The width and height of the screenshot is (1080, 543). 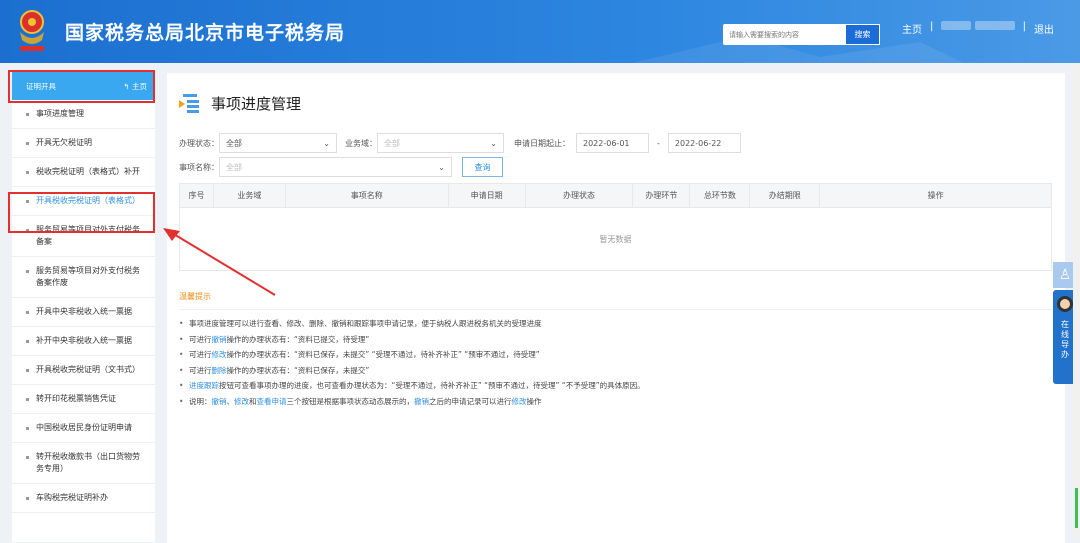 I want to click on column-header: 办理状态, so click(x=579, y=195).